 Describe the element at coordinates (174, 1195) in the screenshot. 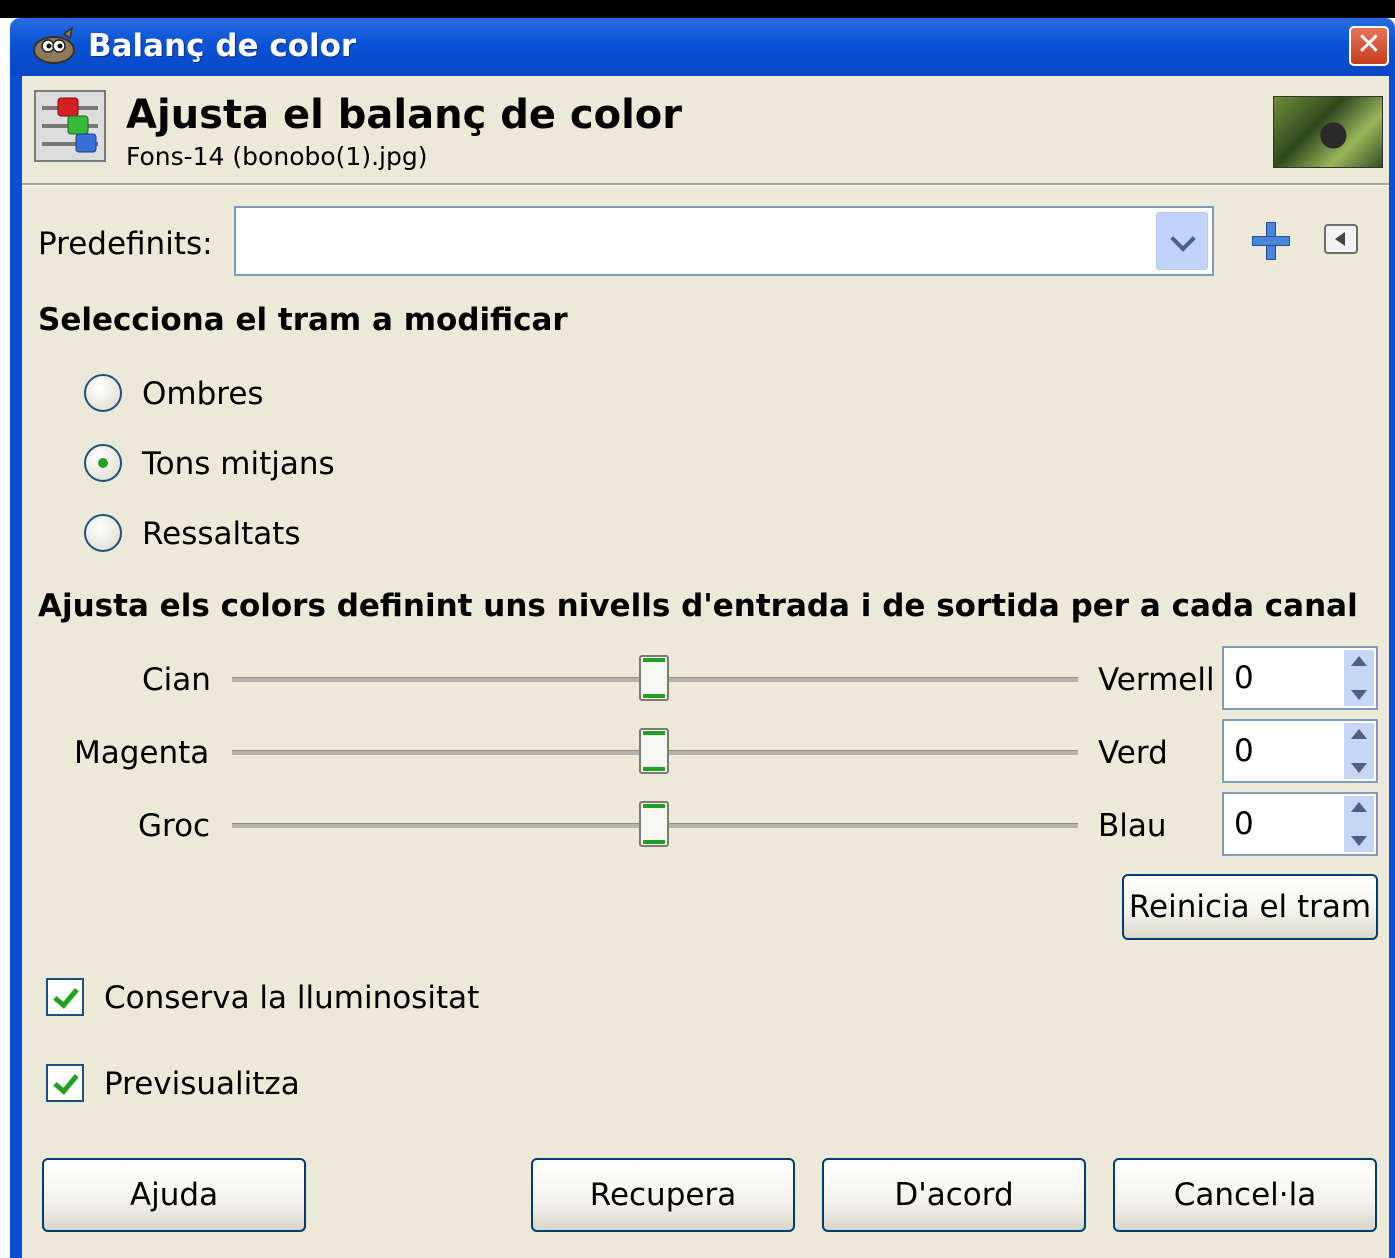

I see `help-button: Ajuda` at that location.